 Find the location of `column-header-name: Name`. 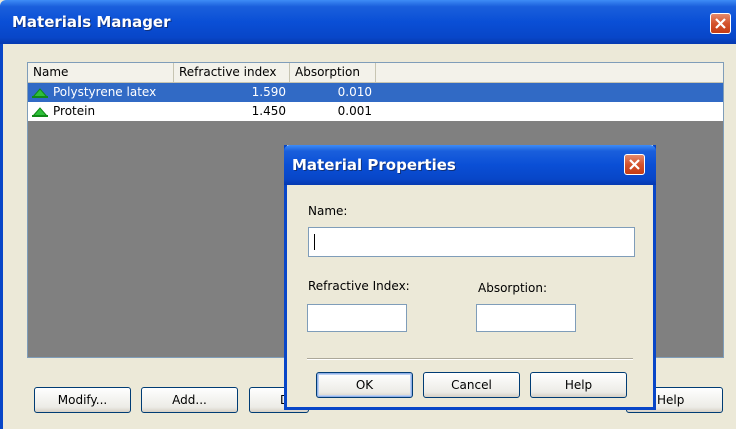

column-header-name: Name is located at coordinates (101, 72).